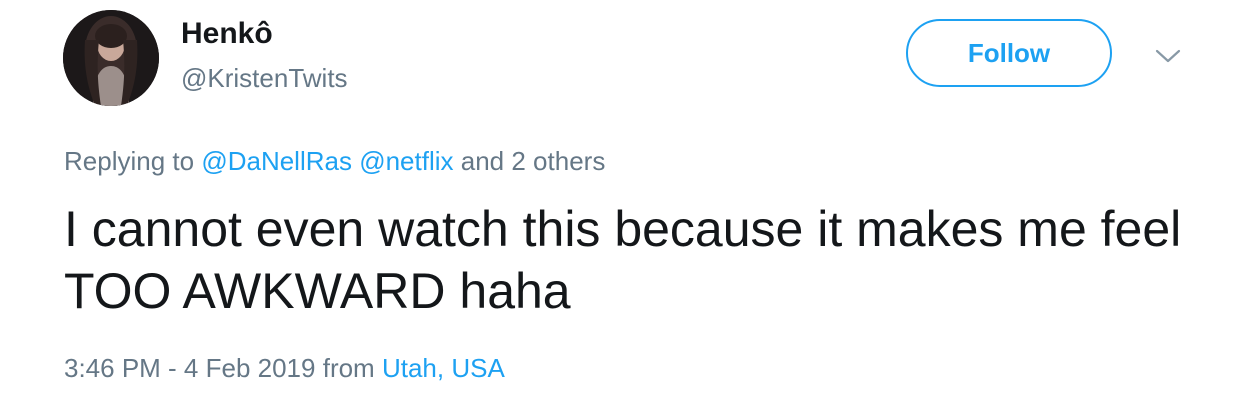 This screenshot has width=1246, height=402. Describe the element at coordinates (264, 78) in the screenshot. I see `user-handle: @KristenTwits` at that location.